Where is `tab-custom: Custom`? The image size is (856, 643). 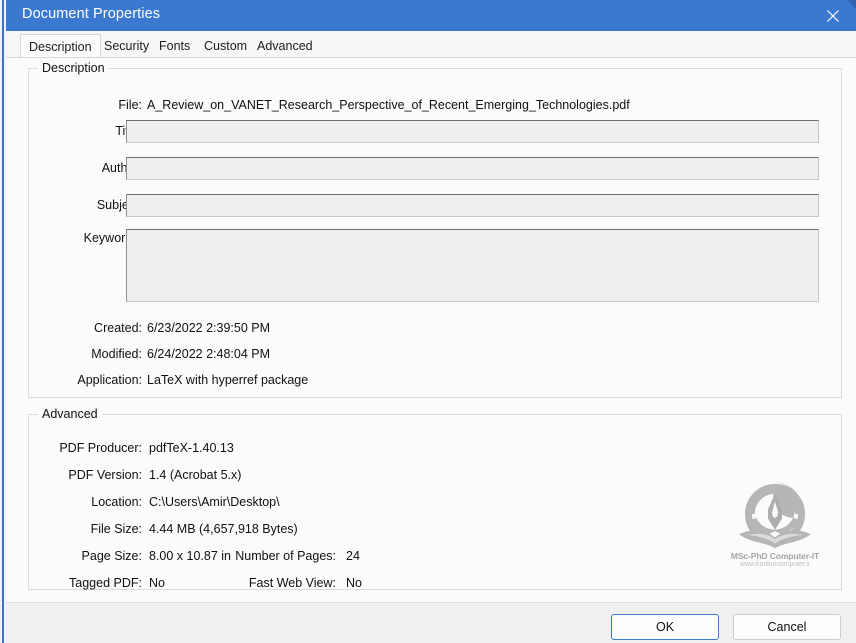 tab-custom: Custom is located at coordinates (225, 46).